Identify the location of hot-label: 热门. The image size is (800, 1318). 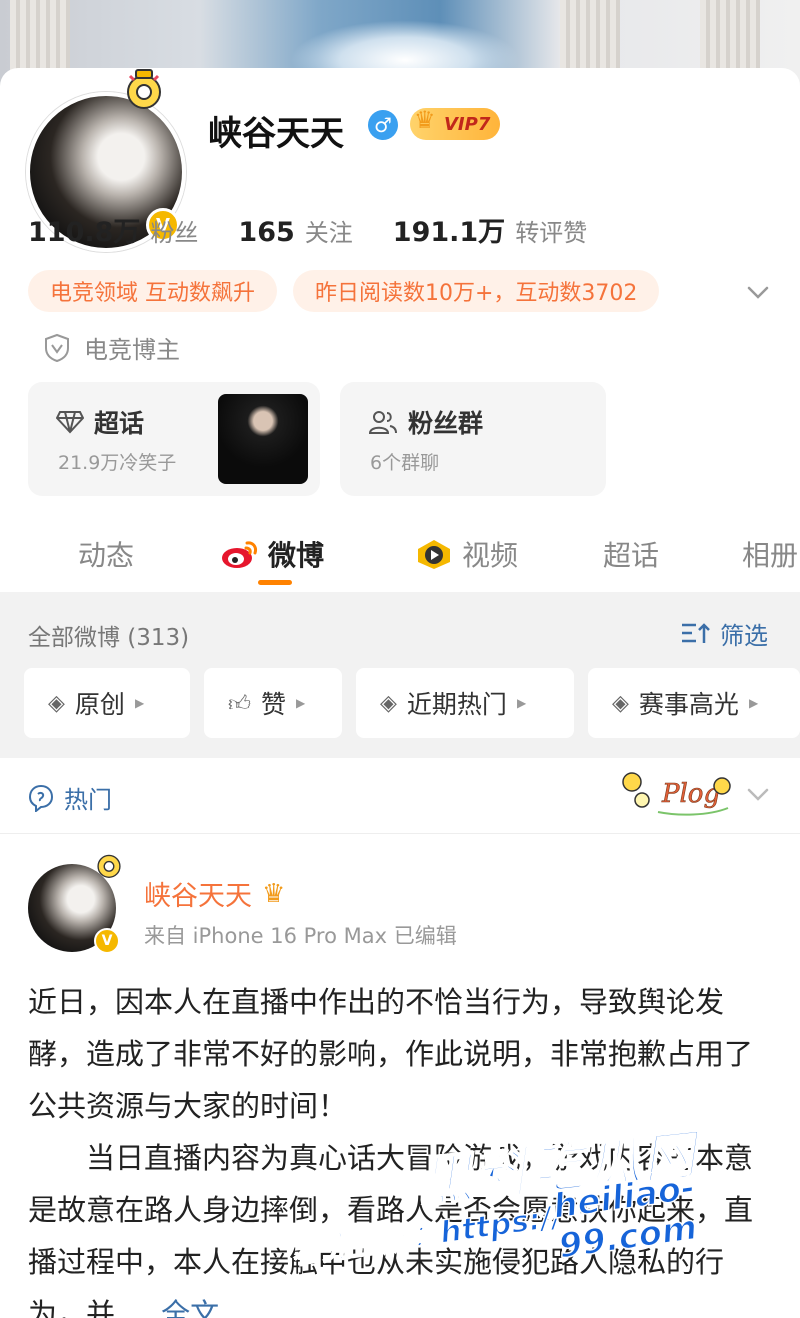
(70, 797).